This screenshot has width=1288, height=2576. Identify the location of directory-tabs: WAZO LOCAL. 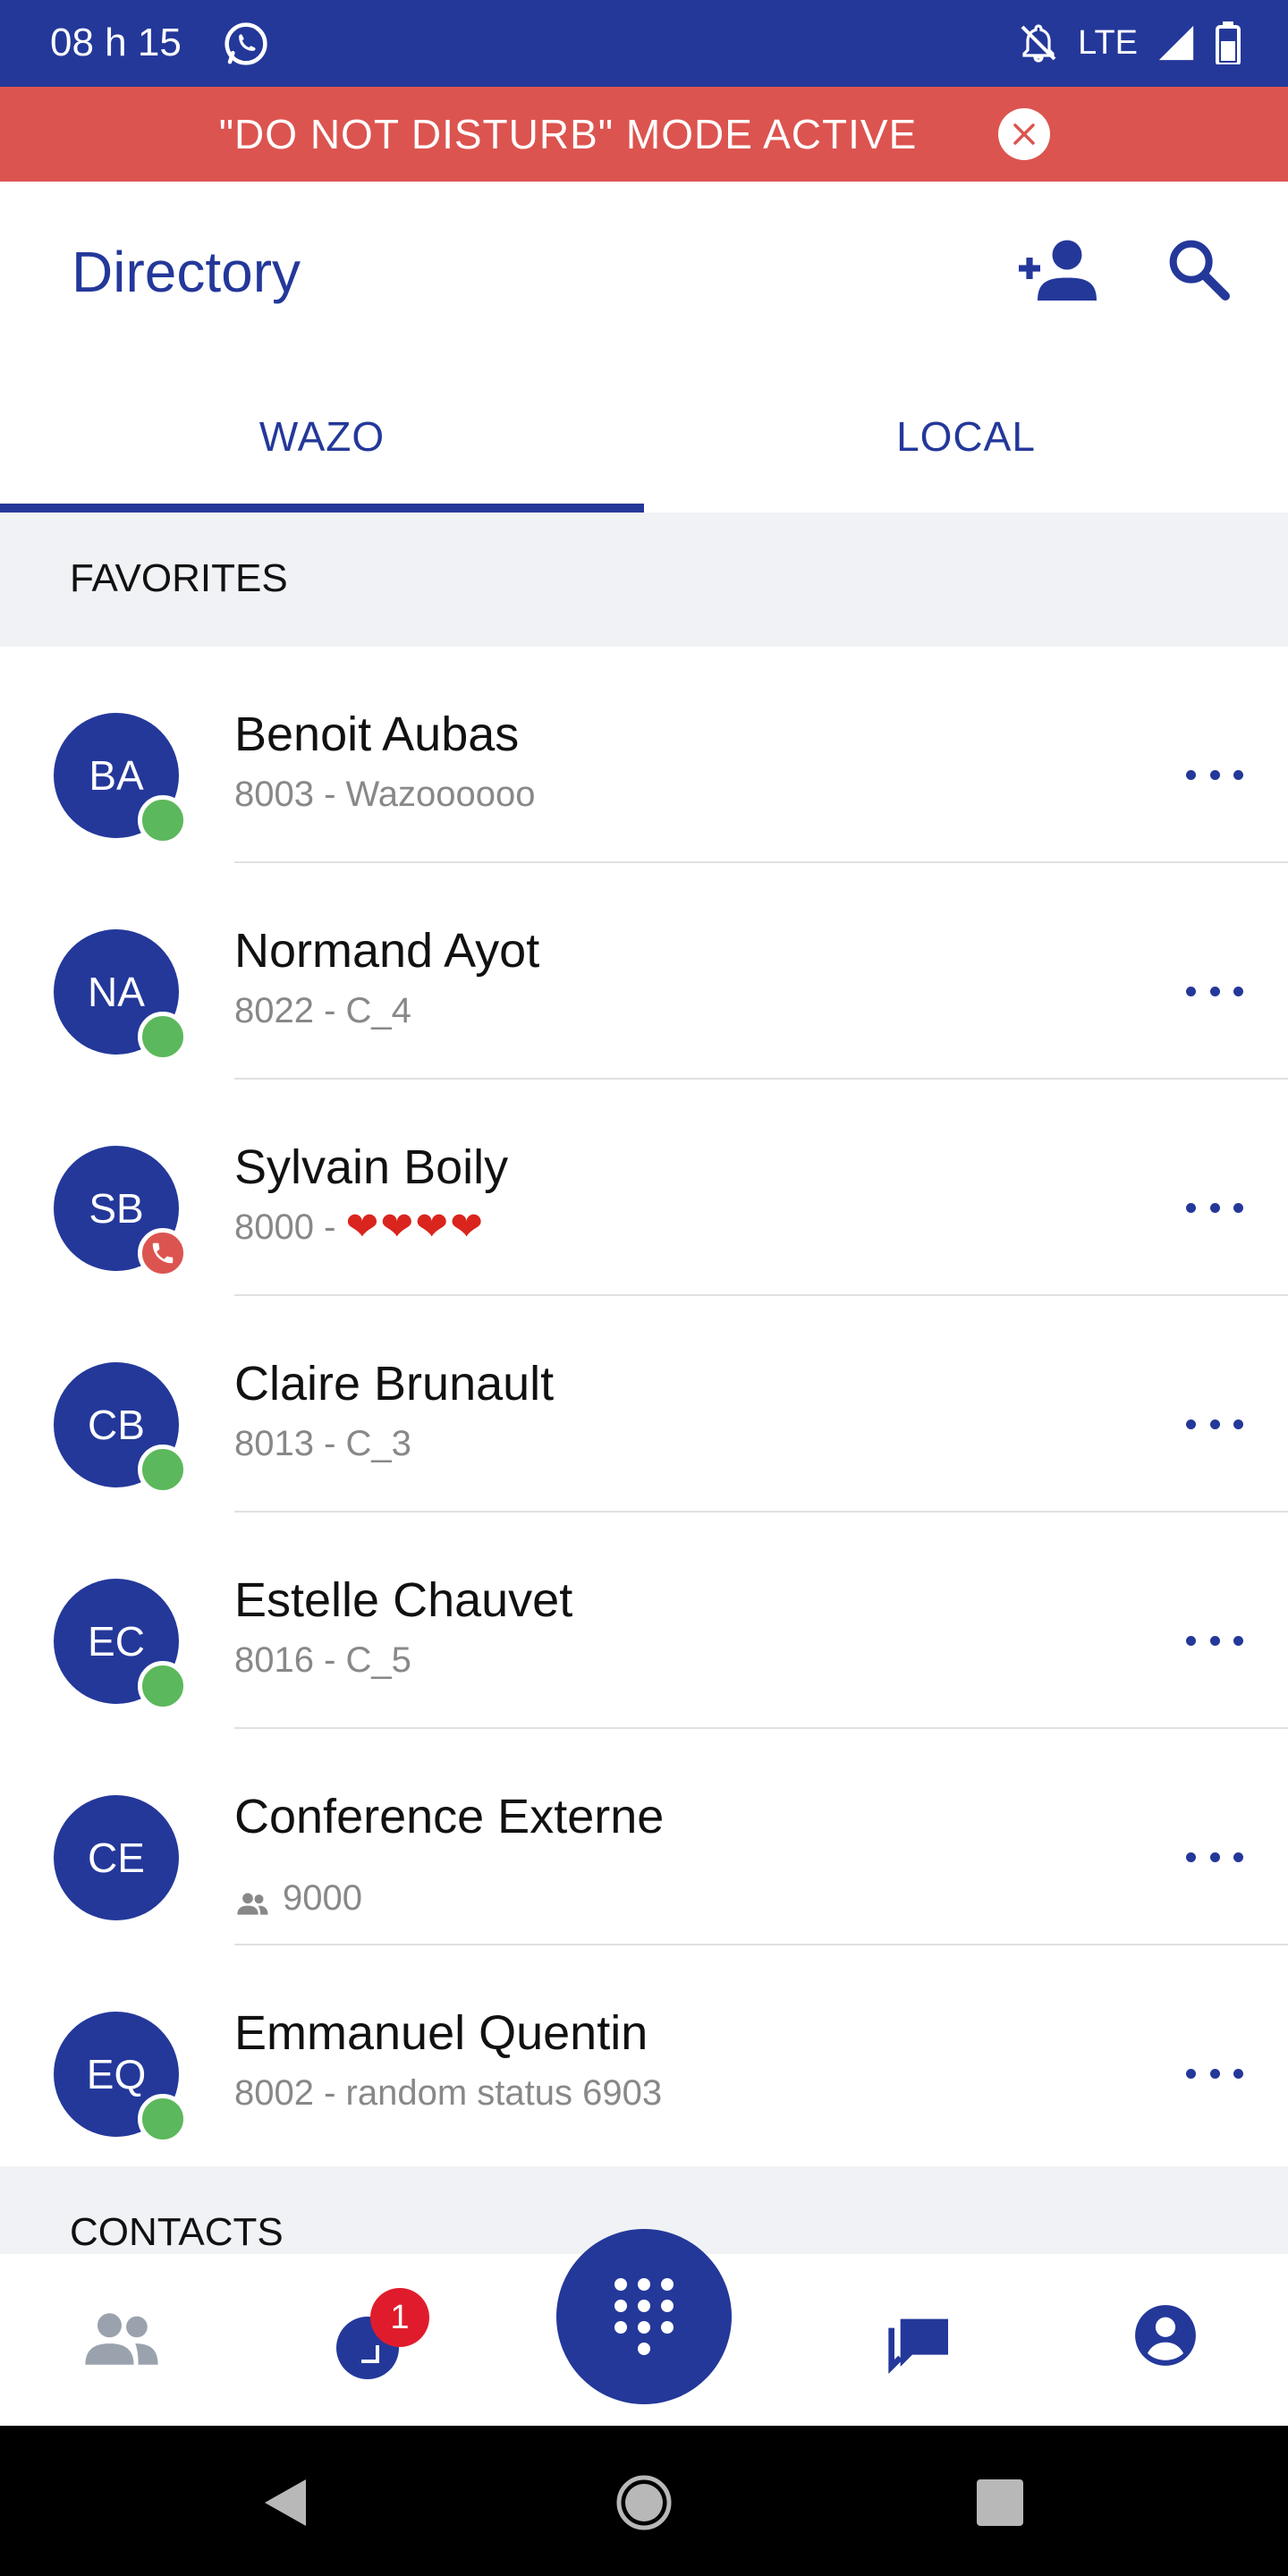
(644, 436).